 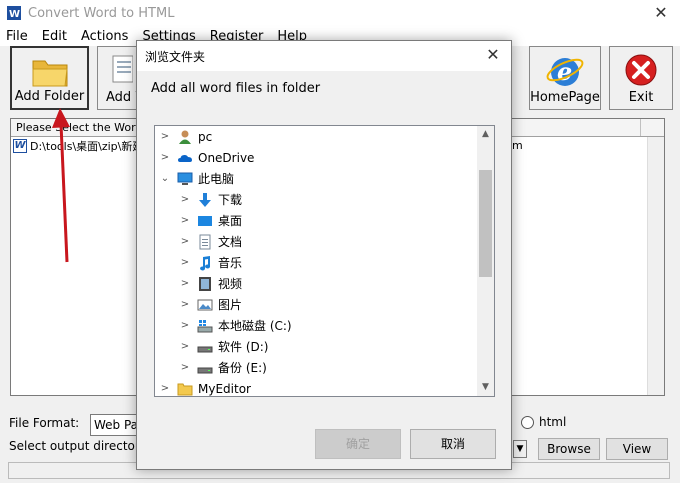 I want to click on tree-item-label: 此电脑, so click(x=216, y=179).